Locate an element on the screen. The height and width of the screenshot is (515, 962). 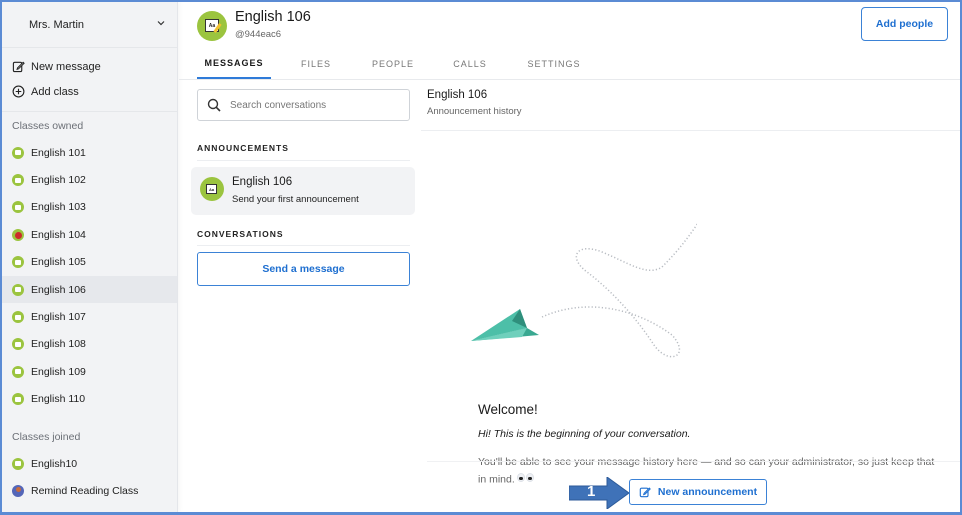
sidebar-item-english-105: English 105 is located at coordinates (89, 262).